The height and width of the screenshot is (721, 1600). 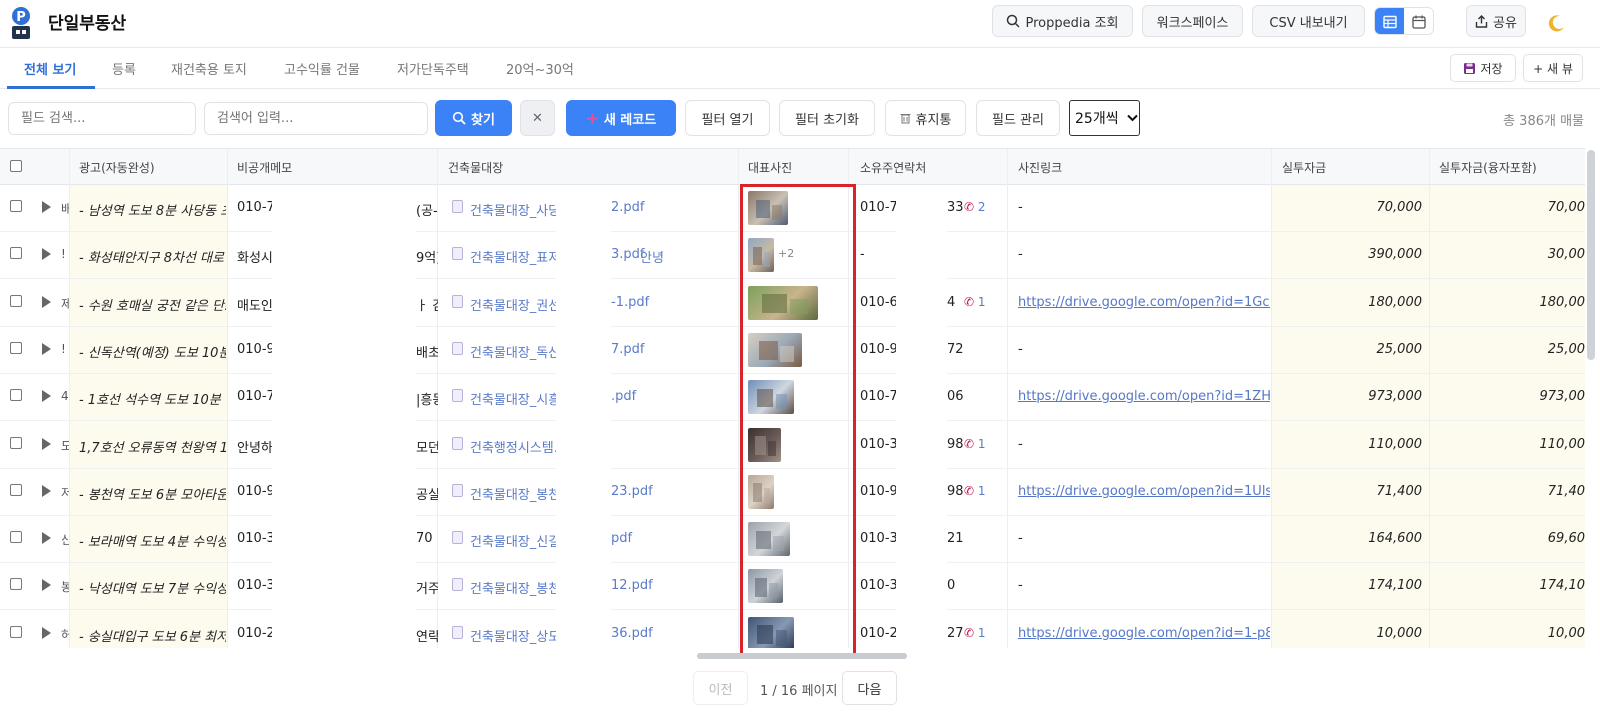 What do you see at coordinates (514, 446) in the screenshot?
I see `building-register-file: 건축행정시스템.` at bounding box center [514, 446].